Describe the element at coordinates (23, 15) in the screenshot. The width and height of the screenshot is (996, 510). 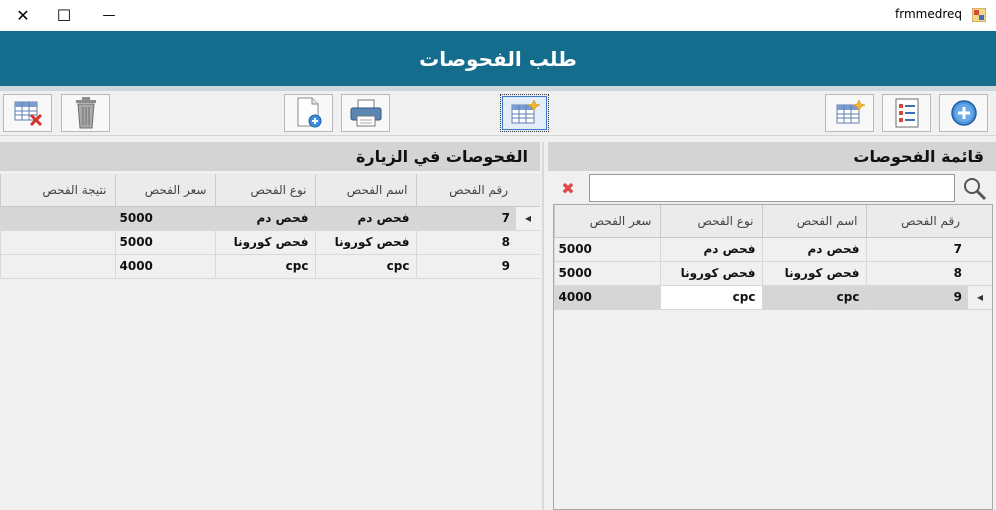
I see `close-button: ✕` at that location.